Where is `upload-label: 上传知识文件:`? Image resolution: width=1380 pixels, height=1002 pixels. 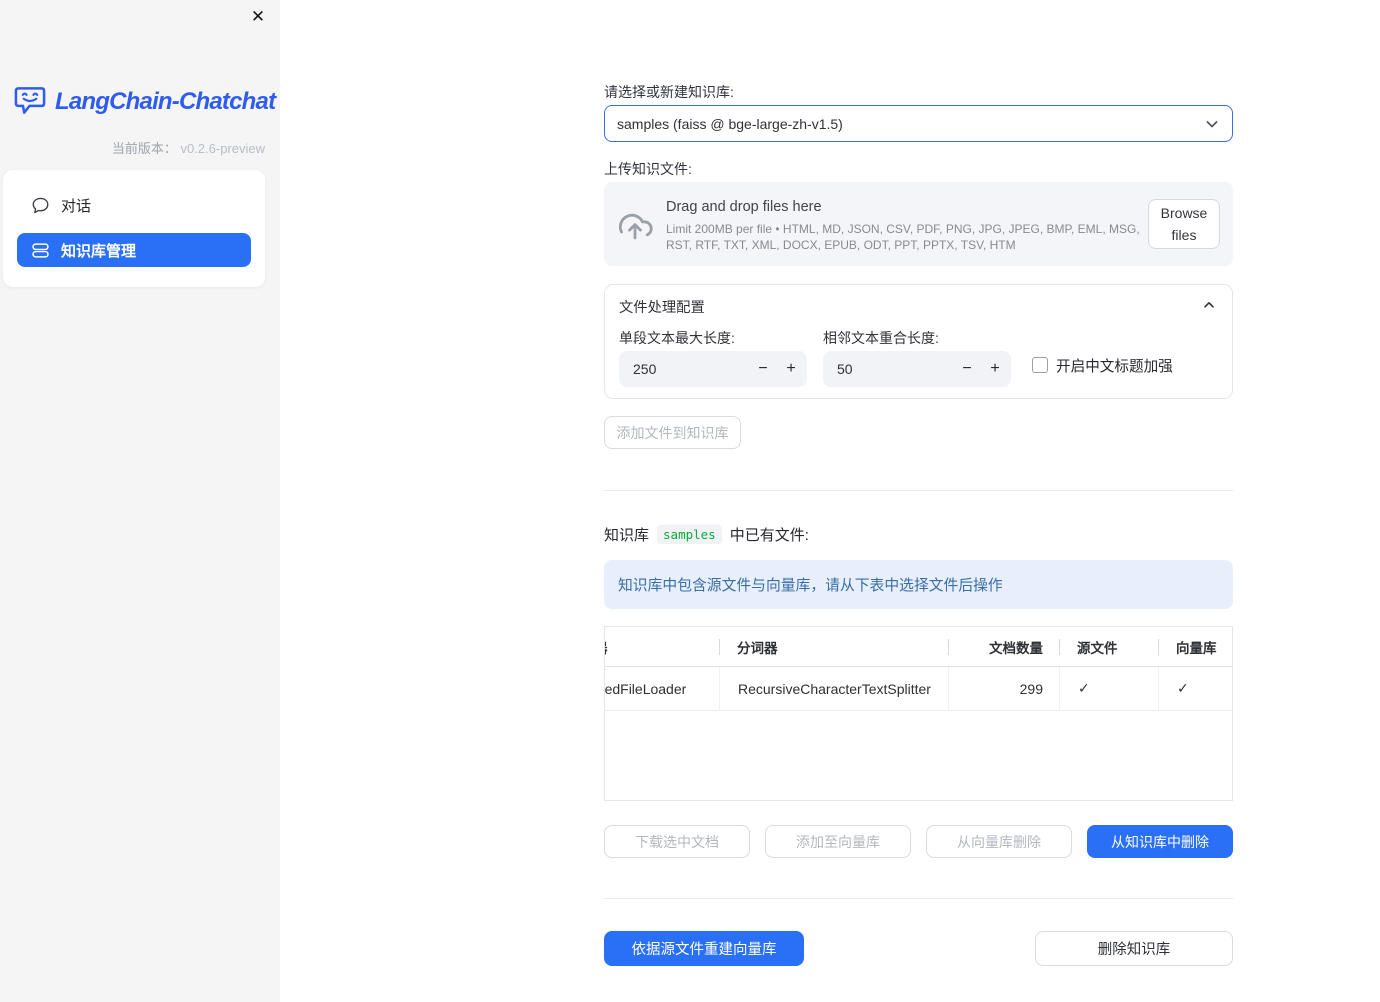
upload-label: 上传知识文件: is located at coordinates (648, 169).